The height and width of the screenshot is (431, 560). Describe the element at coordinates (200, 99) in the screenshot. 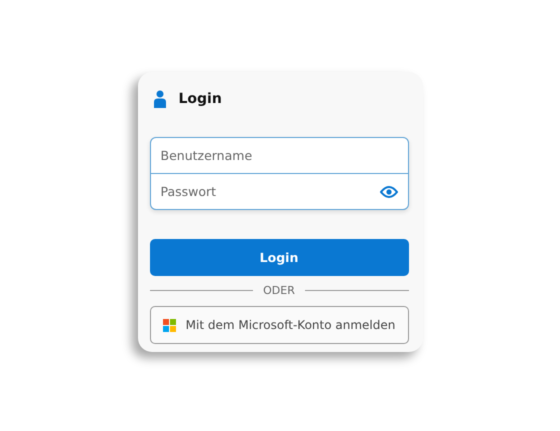

I see `card-title: Login` at that location.